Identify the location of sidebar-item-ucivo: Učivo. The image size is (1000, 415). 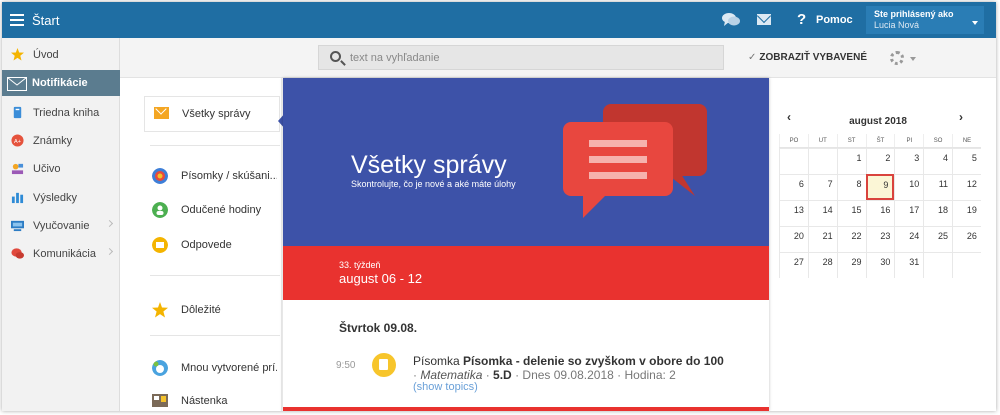
(61, 169).